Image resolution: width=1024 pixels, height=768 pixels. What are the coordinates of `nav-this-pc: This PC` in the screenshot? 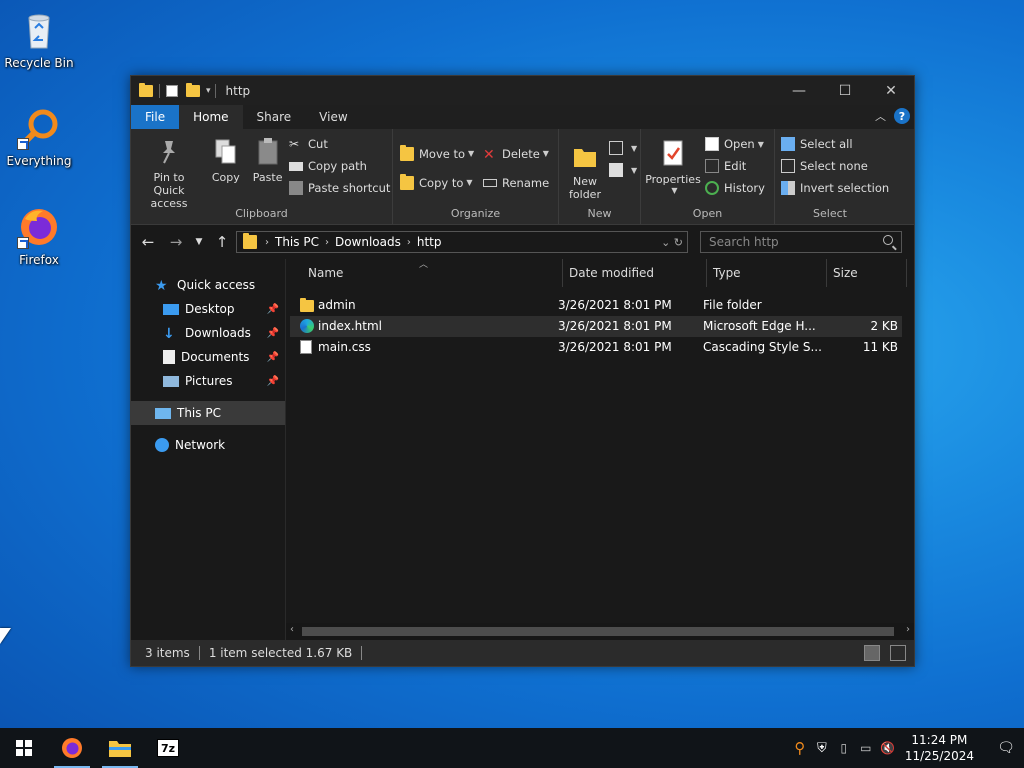 It's located at (208, 413).